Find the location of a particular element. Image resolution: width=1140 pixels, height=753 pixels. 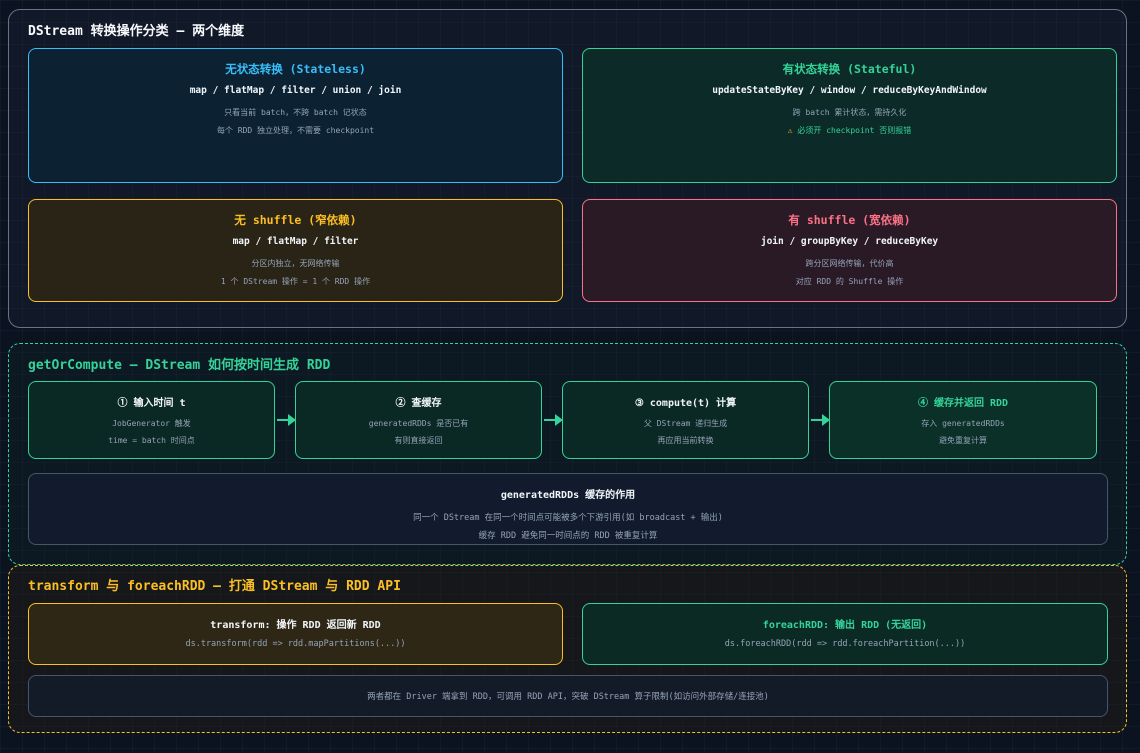

classification-title: DStream 转换操作分类 — 两个维度 is located at coordinates (136, 31).